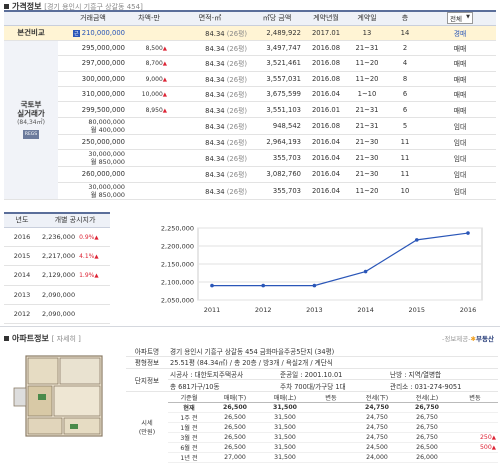 Image resolution: width=500 pixels, height=474 pixels. I want to click on official-price-value: 2,236,000, so click(59, 236).